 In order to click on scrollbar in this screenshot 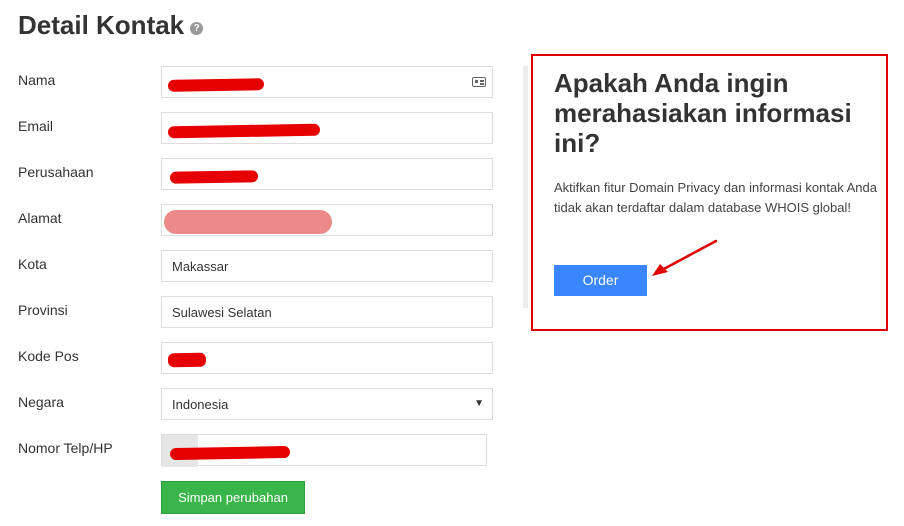, I will do `click(525, 187)`.